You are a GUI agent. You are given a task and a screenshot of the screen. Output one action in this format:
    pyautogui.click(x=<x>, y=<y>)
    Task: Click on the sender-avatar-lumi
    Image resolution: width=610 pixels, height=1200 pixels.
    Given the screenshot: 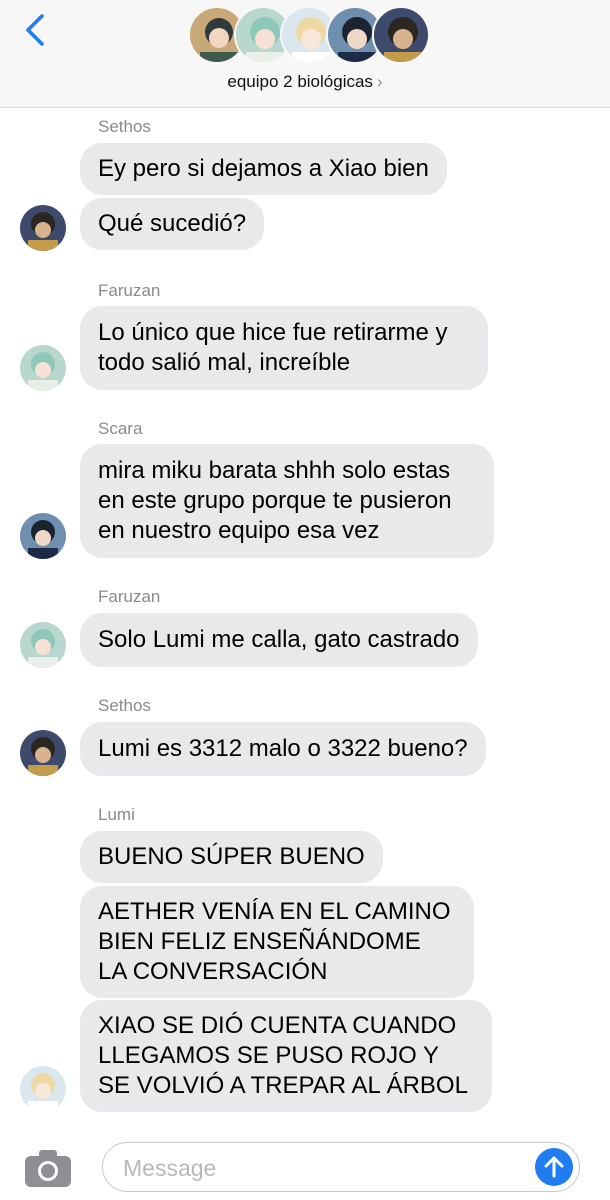 What is the action you would take?
    pyautogui.click(x=43, y=1089)
    